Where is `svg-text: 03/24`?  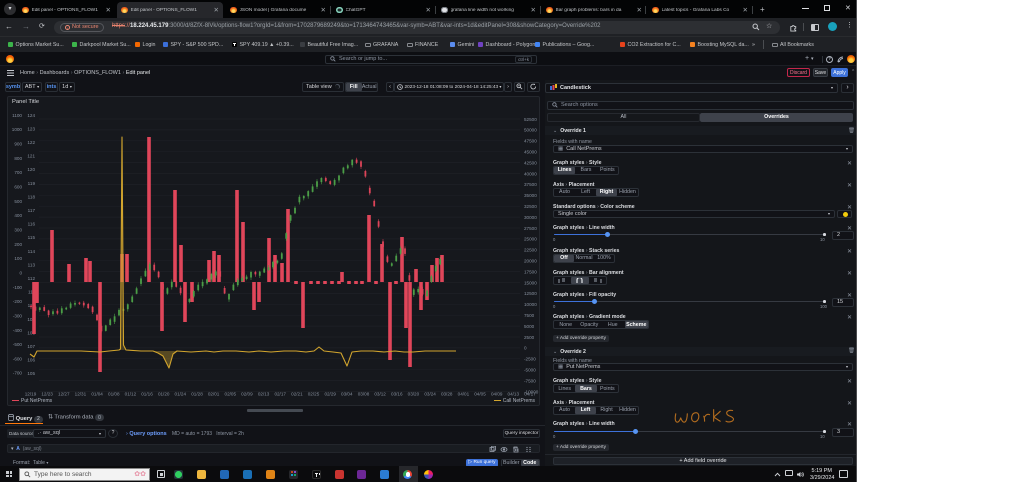
svg-text: 03/24 is located at coordinates (430, 394).